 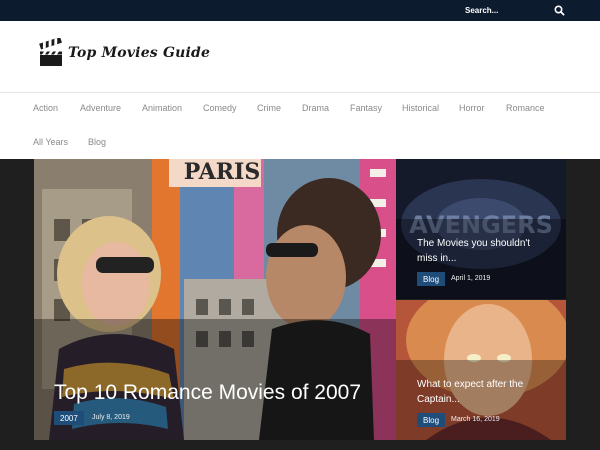 What do you see at coordinates (300, 10) in the screenshot?
I see `top-bar` at bounding box center [300, 10].